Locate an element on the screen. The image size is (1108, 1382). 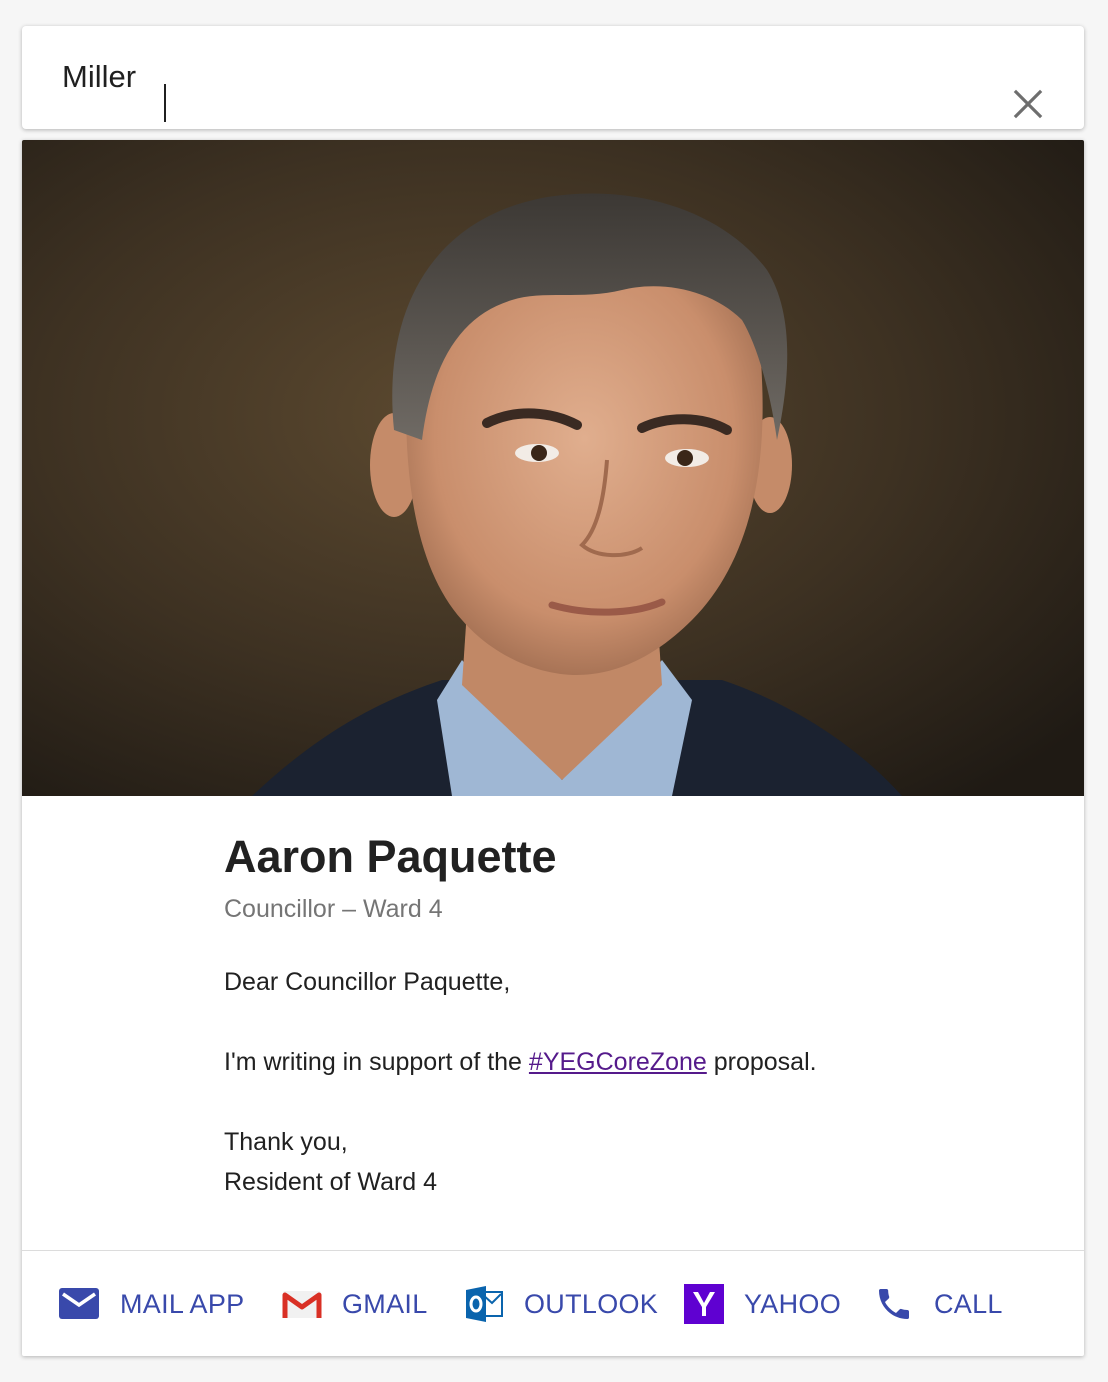
call-button: CALL is located at coordinates (938, 1304).